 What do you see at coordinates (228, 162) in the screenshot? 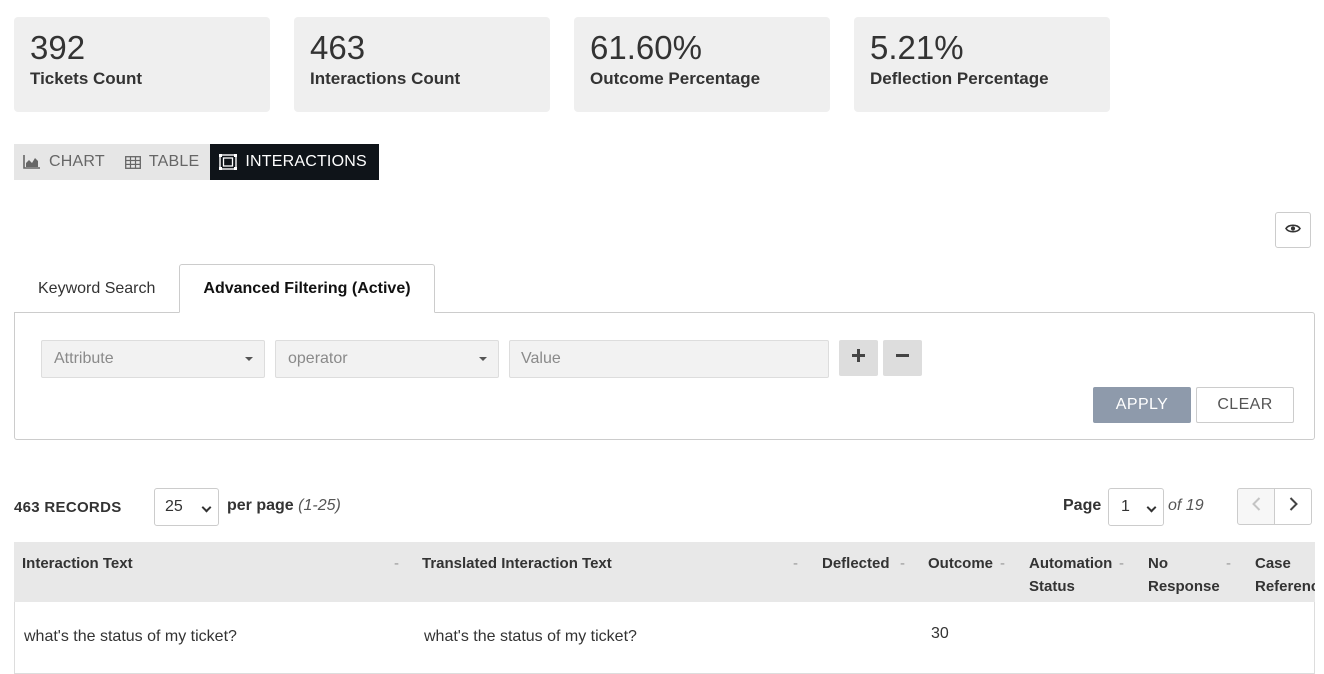
I see `interactions-icon` at bounding box center [228, 162].